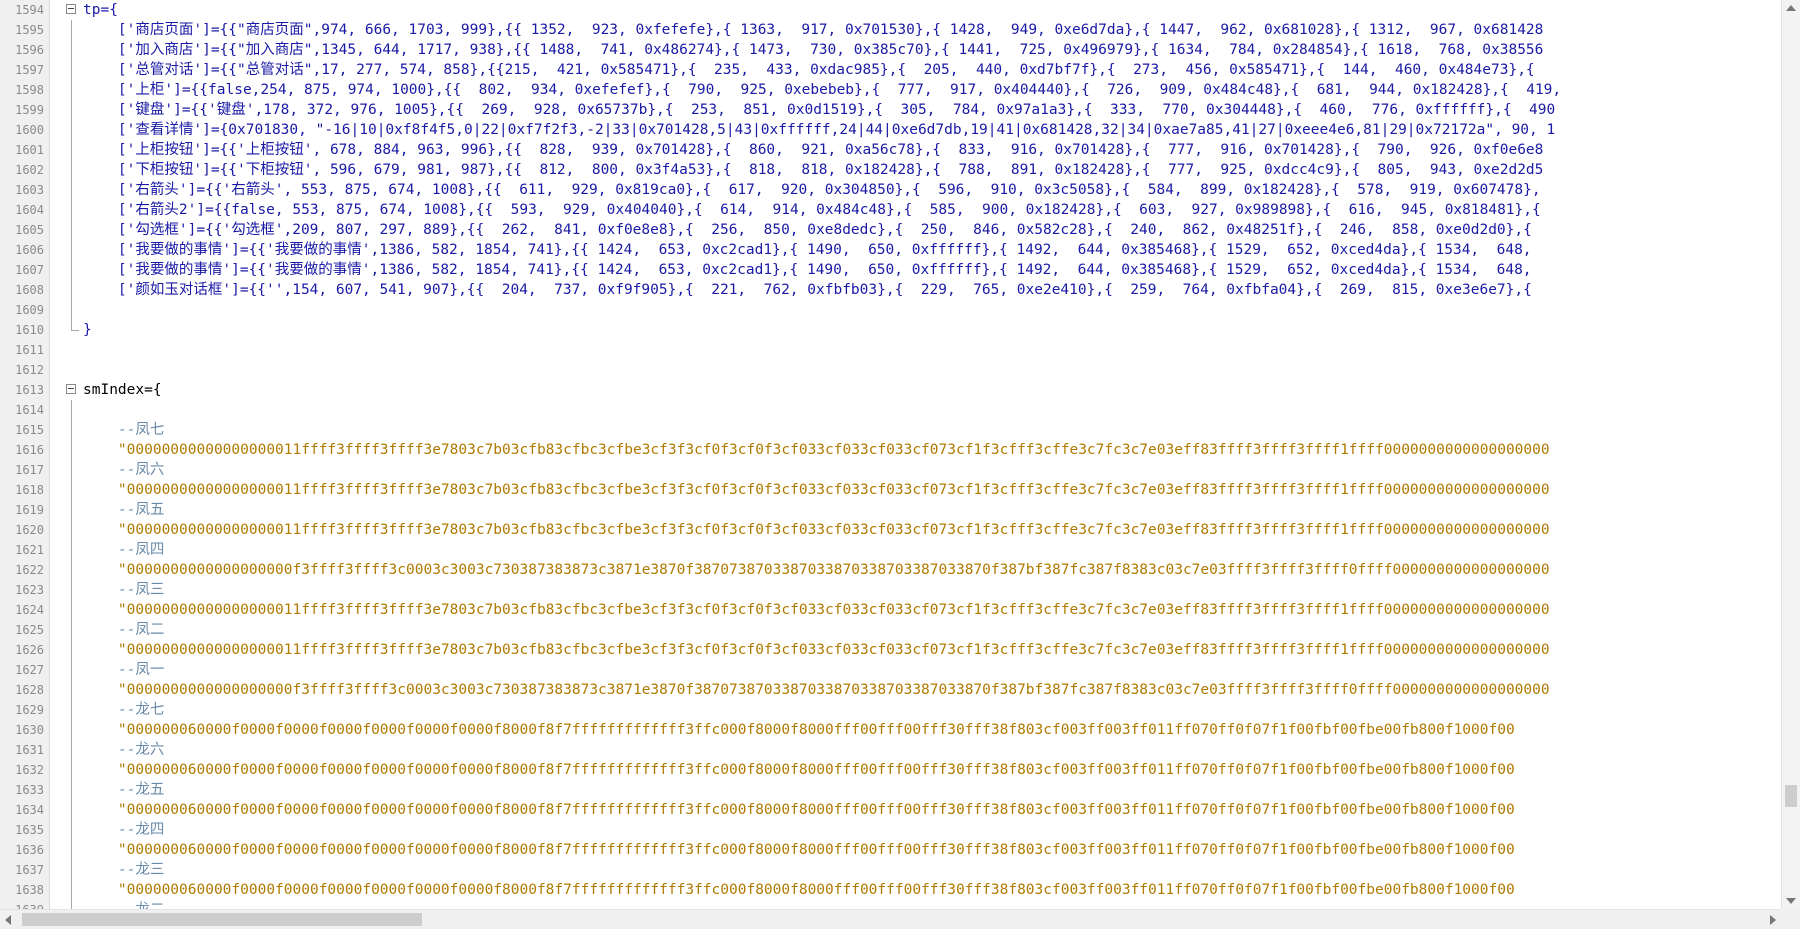 The height and width of the screenshot is (929, 1800). Describe the element at coordinates (123, 904) in the screenshot. I see `code-text: --龙二` at that location.